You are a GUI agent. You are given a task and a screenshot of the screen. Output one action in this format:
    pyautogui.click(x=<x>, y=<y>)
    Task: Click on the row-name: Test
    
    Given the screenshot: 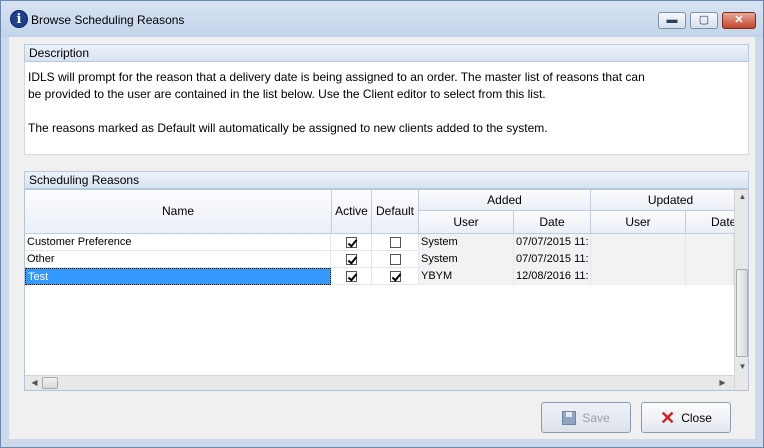 What is the action you would take?
    pyautogui.click(x=178, y=276)
    